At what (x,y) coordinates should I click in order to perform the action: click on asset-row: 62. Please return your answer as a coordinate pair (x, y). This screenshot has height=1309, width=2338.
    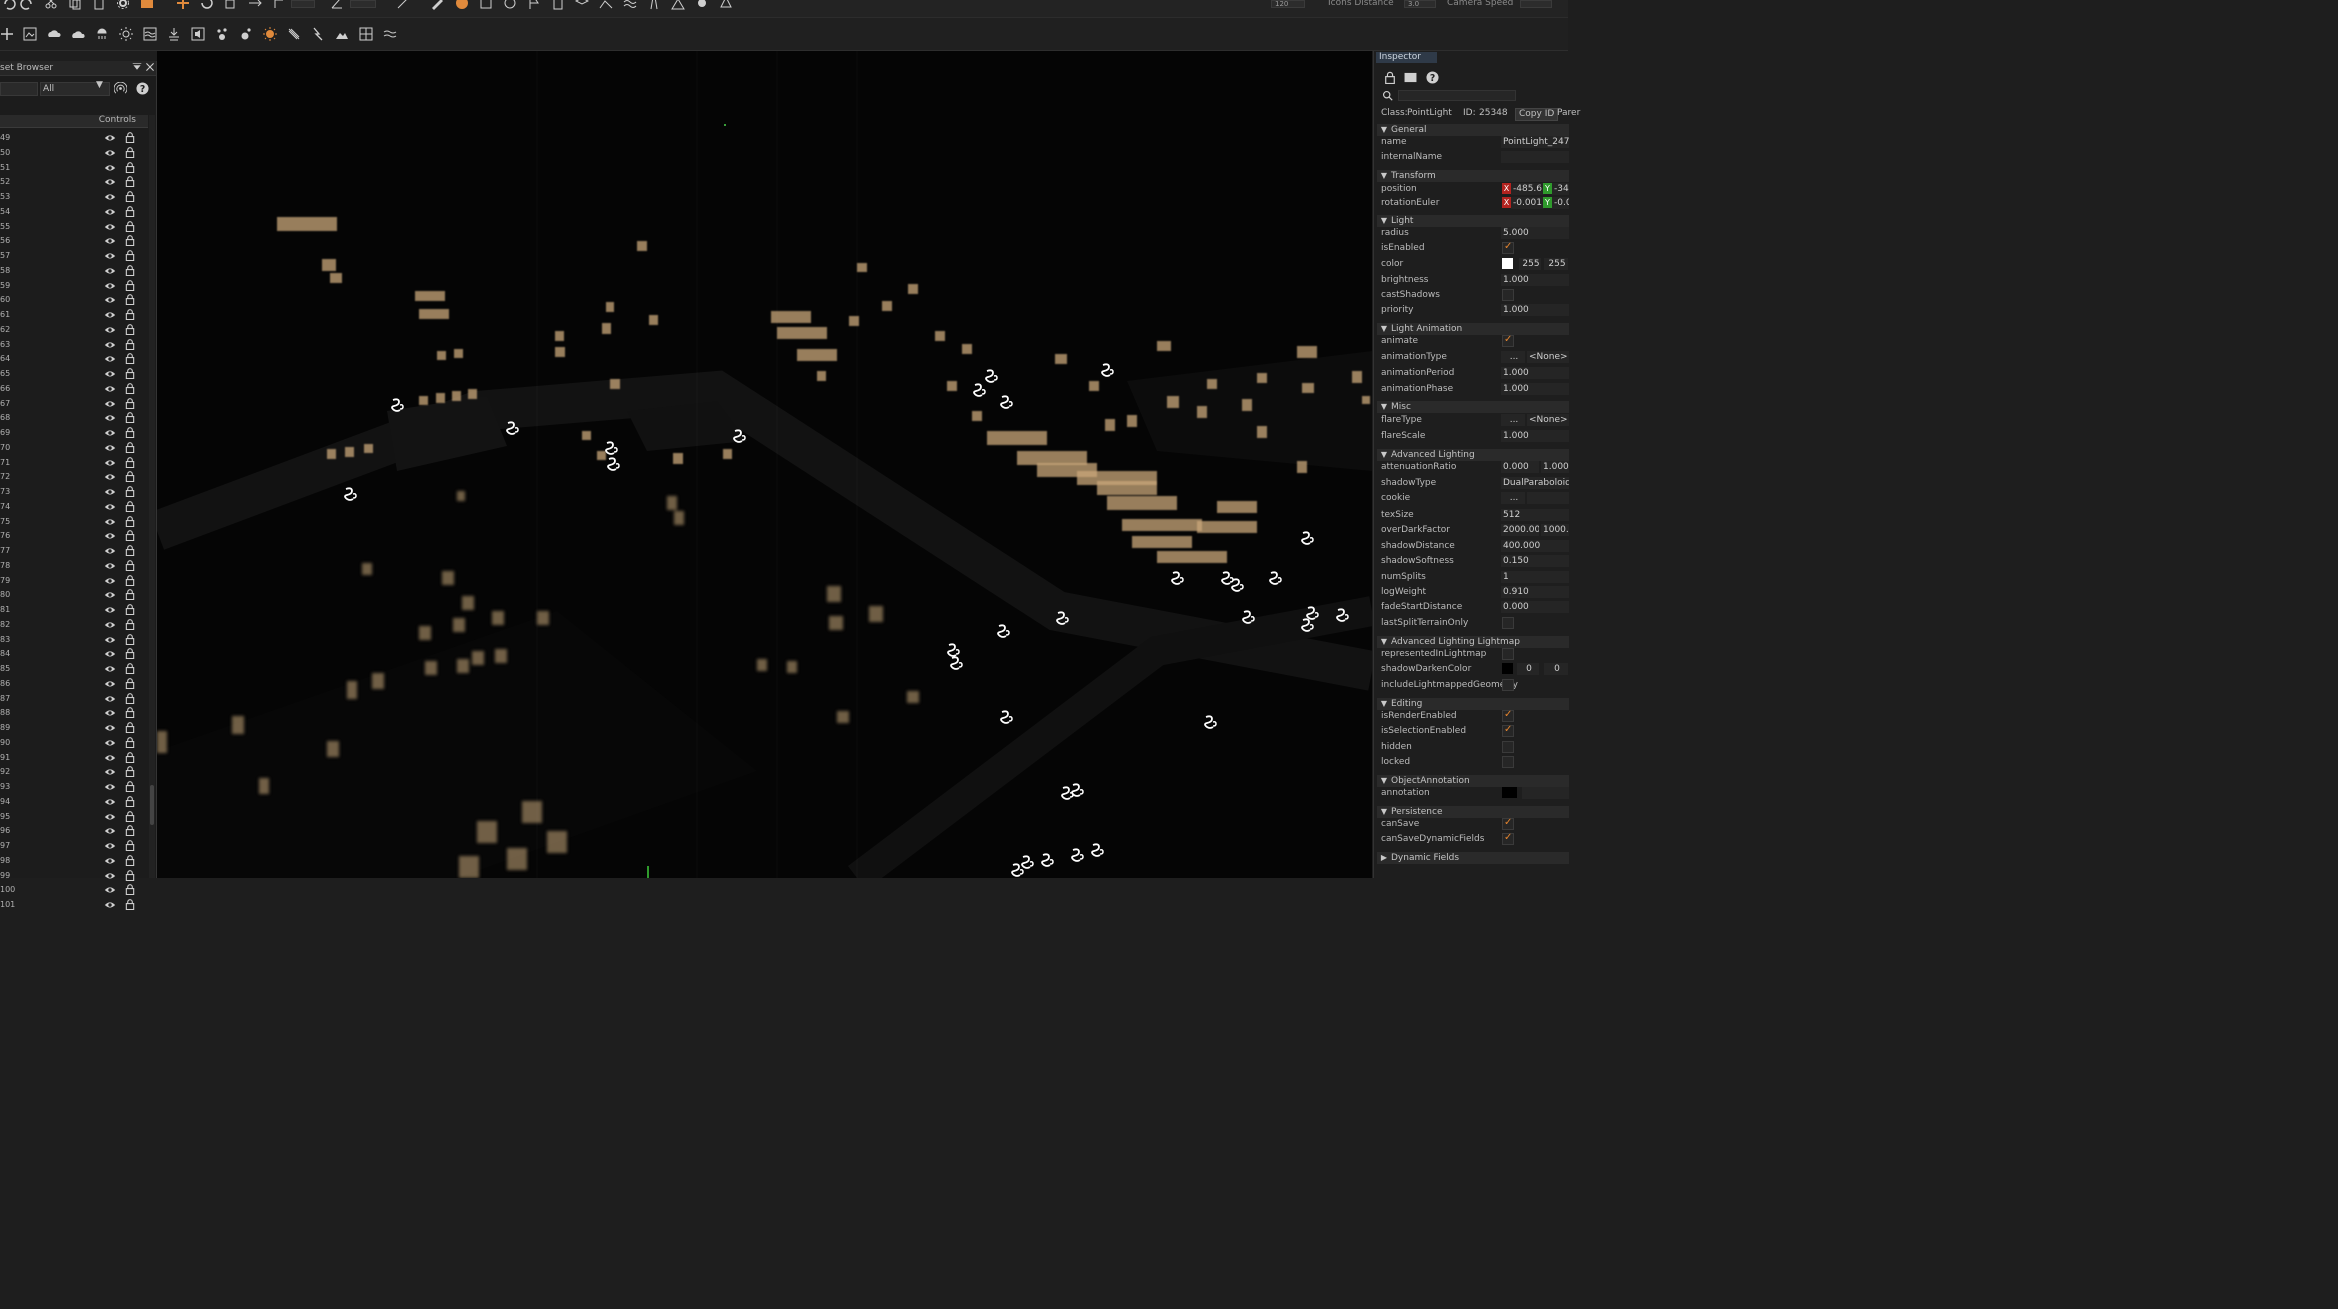
    Looking at the image, I should click on (74, 330).